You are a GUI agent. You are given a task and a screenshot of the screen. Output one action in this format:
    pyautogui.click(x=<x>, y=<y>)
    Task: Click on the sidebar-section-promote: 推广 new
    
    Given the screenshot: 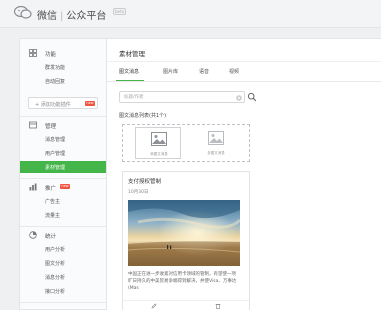 What is the action you would take?
    pyautogui.click(x=63, y=187)
    